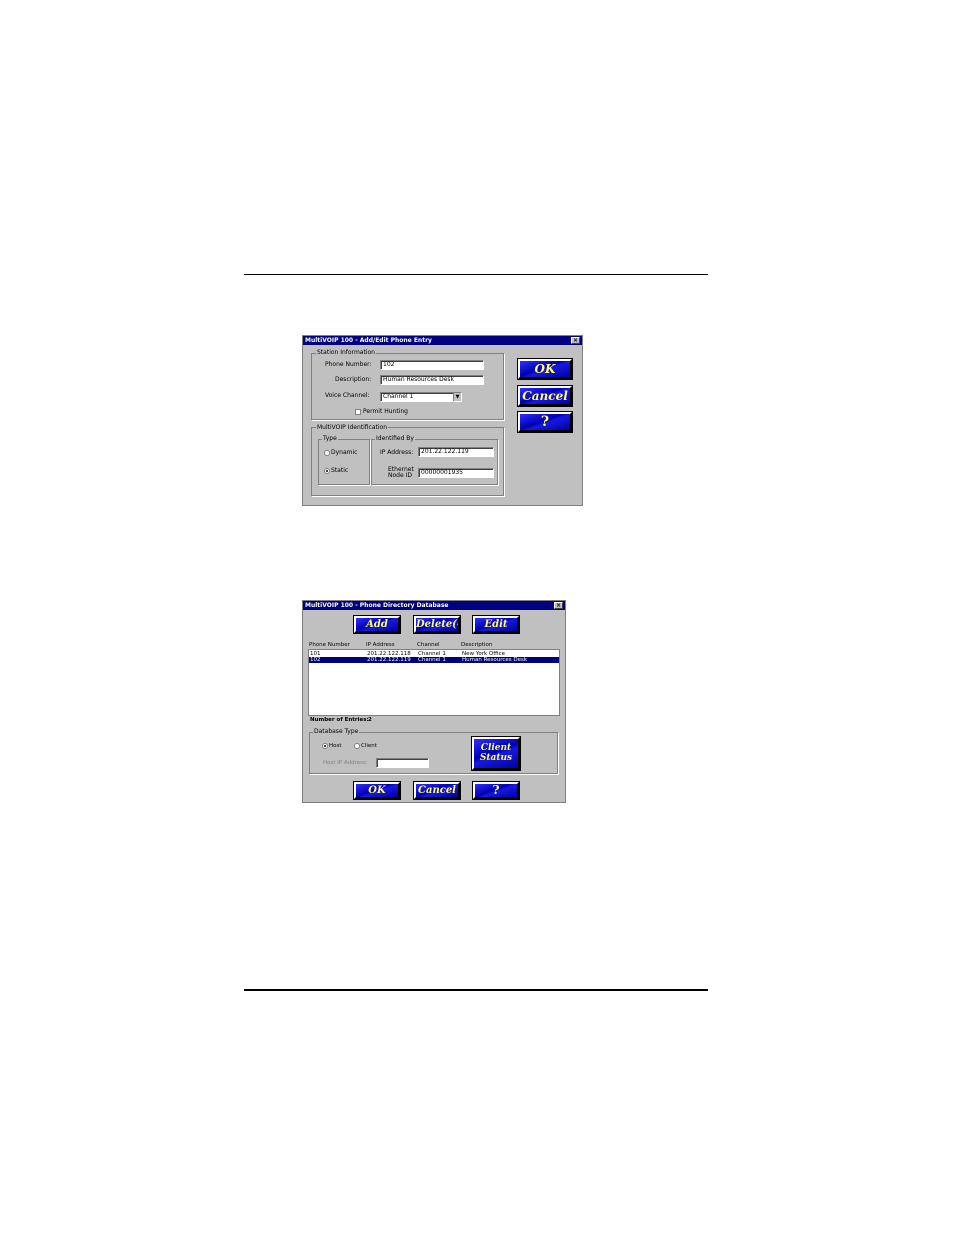 This screenshot has width=954, height=1235. Describe the element at coordinates (496, 758) in the screenshot. I see `client-status-line-2: Status` at that location.